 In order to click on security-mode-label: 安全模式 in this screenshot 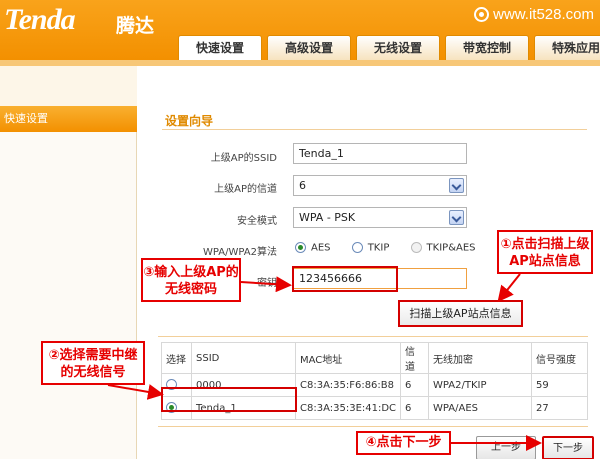, I will do `click(257, 221)`.